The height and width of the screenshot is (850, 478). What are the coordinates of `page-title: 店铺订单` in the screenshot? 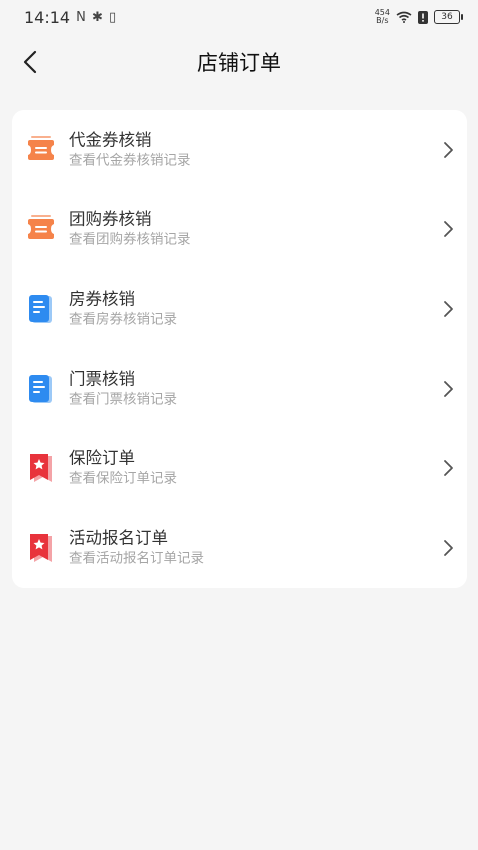 It's located at (239, 63).